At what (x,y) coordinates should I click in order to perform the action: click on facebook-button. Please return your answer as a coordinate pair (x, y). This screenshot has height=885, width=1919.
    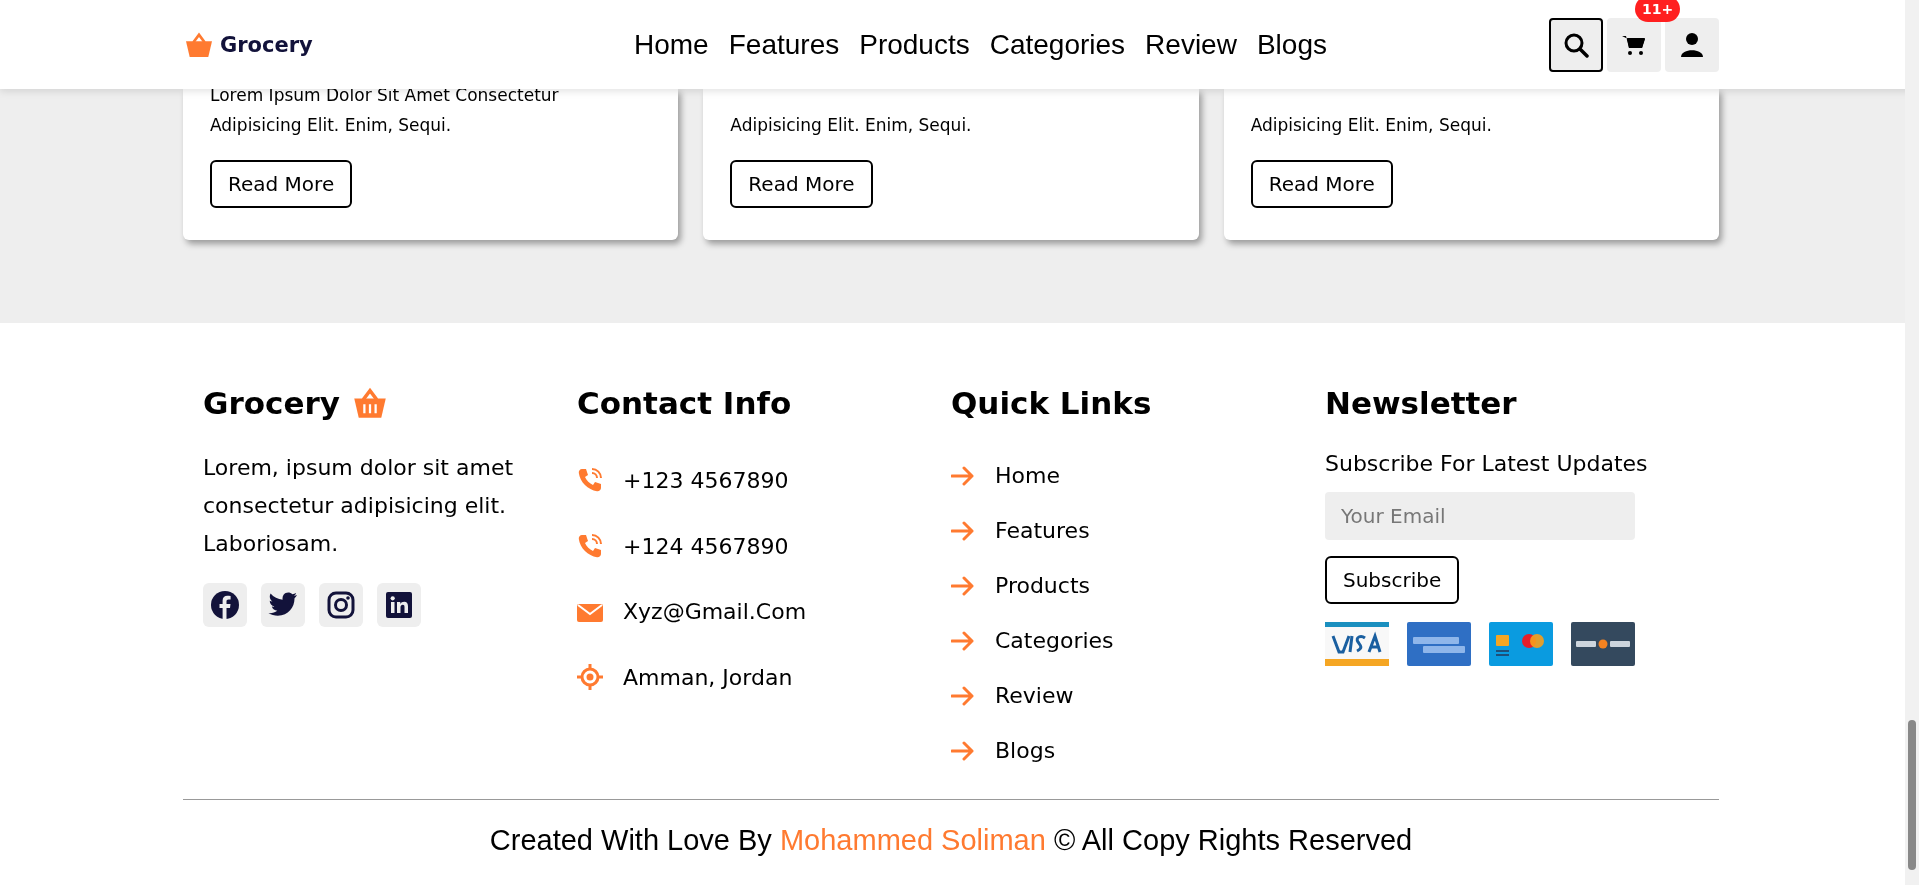
    Looking at the image, I should click on (225, 605).